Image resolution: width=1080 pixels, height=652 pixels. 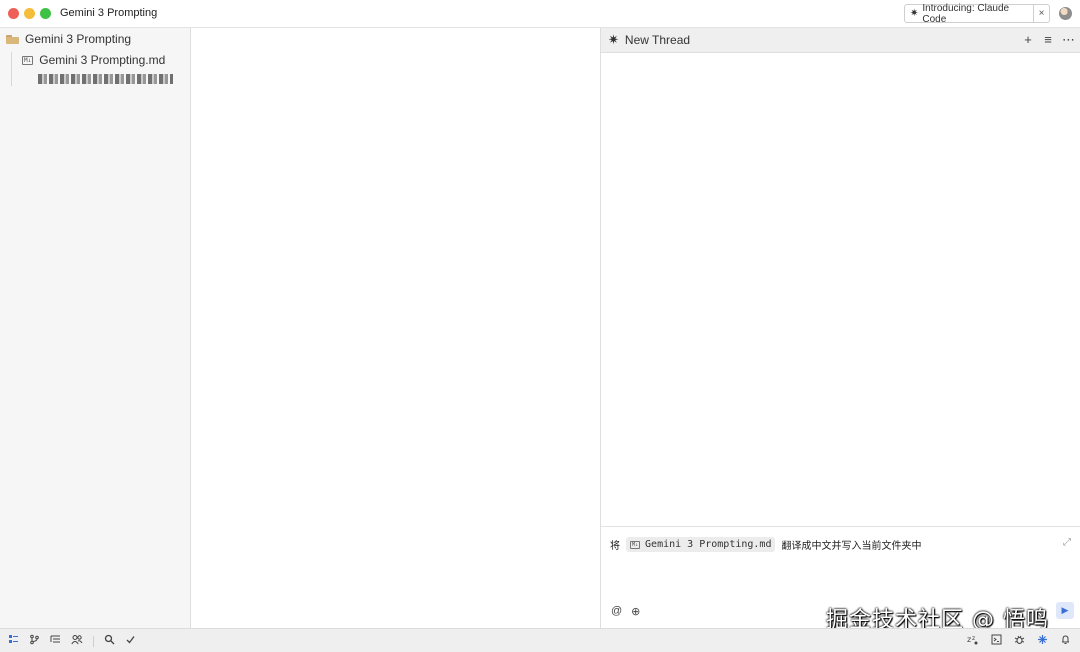 What do you see at coordinates (1065, 641) in the screenshot?
I see `notifications-bell-icon` at bounding box center [1065, 641].